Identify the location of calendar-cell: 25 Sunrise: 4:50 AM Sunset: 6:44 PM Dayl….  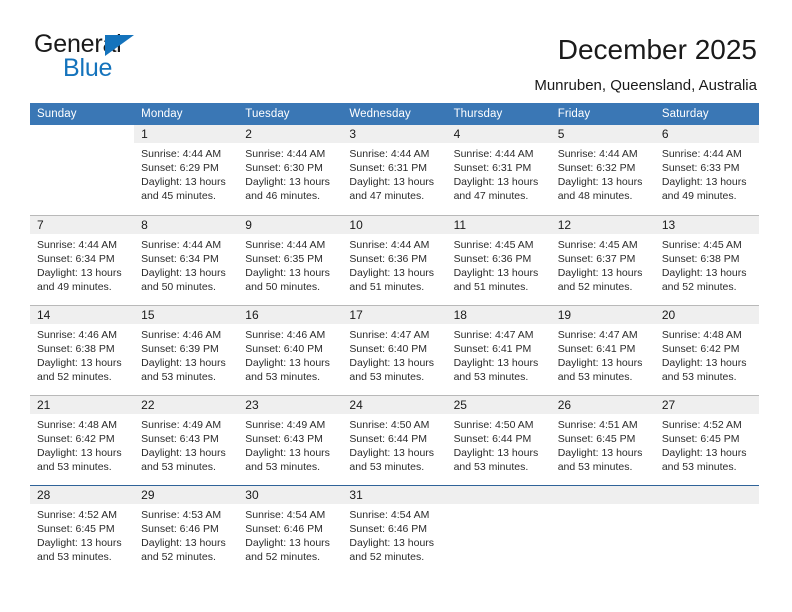
(498, 439).